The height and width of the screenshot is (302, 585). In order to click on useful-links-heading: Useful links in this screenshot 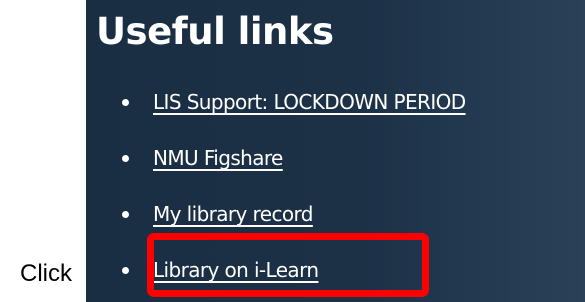, I will do `click(215, 31)`.